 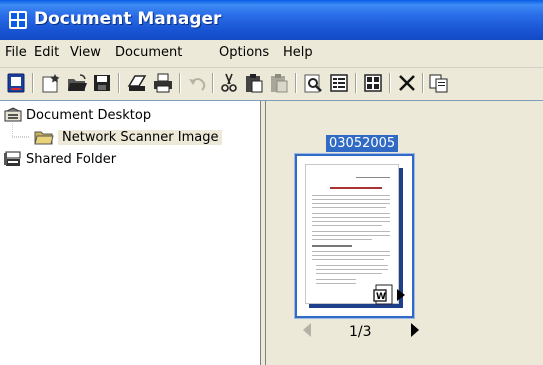 What do you see at coordinates (128, 19) in the screenshot?
I see `window-title: Document Manager` at bounding box center [128, 19].